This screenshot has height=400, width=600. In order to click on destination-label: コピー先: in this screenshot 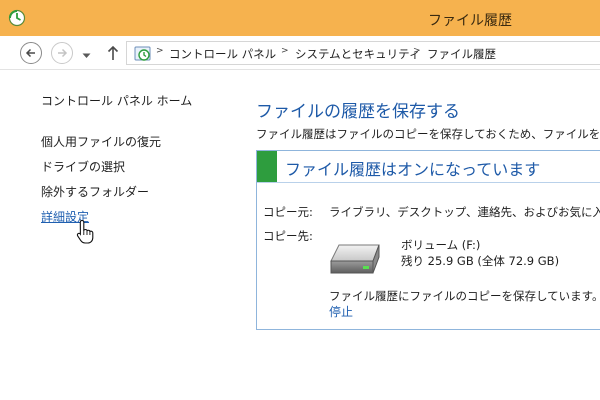, I will do `click(288, 236)`.